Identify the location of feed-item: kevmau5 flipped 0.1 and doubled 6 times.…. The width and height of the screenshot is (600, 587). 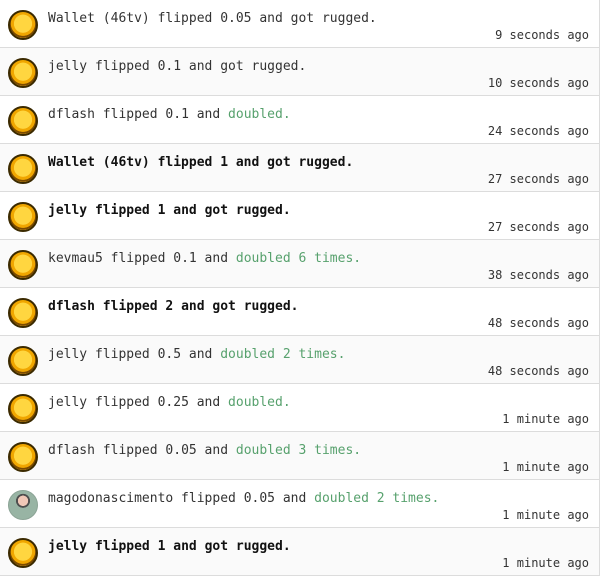
(299, 264).